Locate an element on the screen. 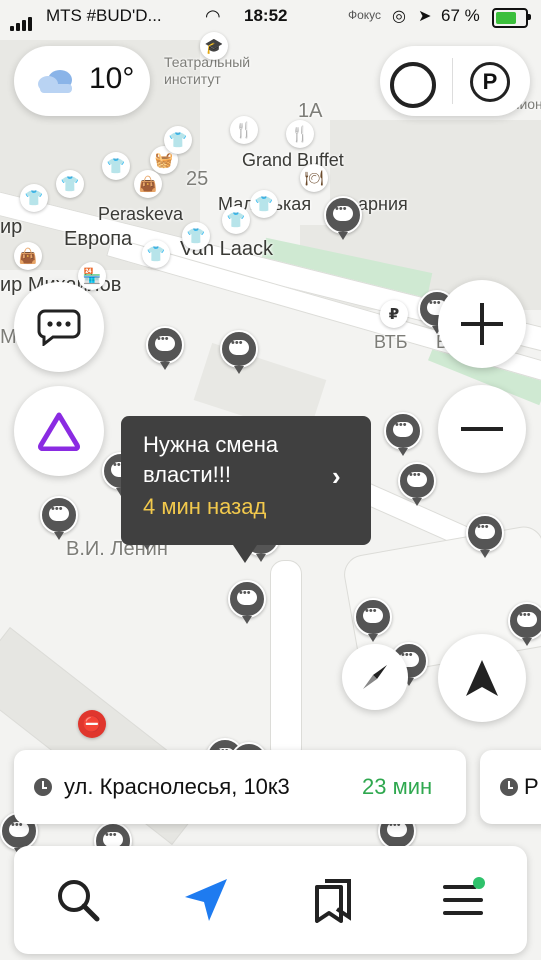 The height and width of the screenshot is (960, 541). plus-icon is located at coordinates (482, 324).